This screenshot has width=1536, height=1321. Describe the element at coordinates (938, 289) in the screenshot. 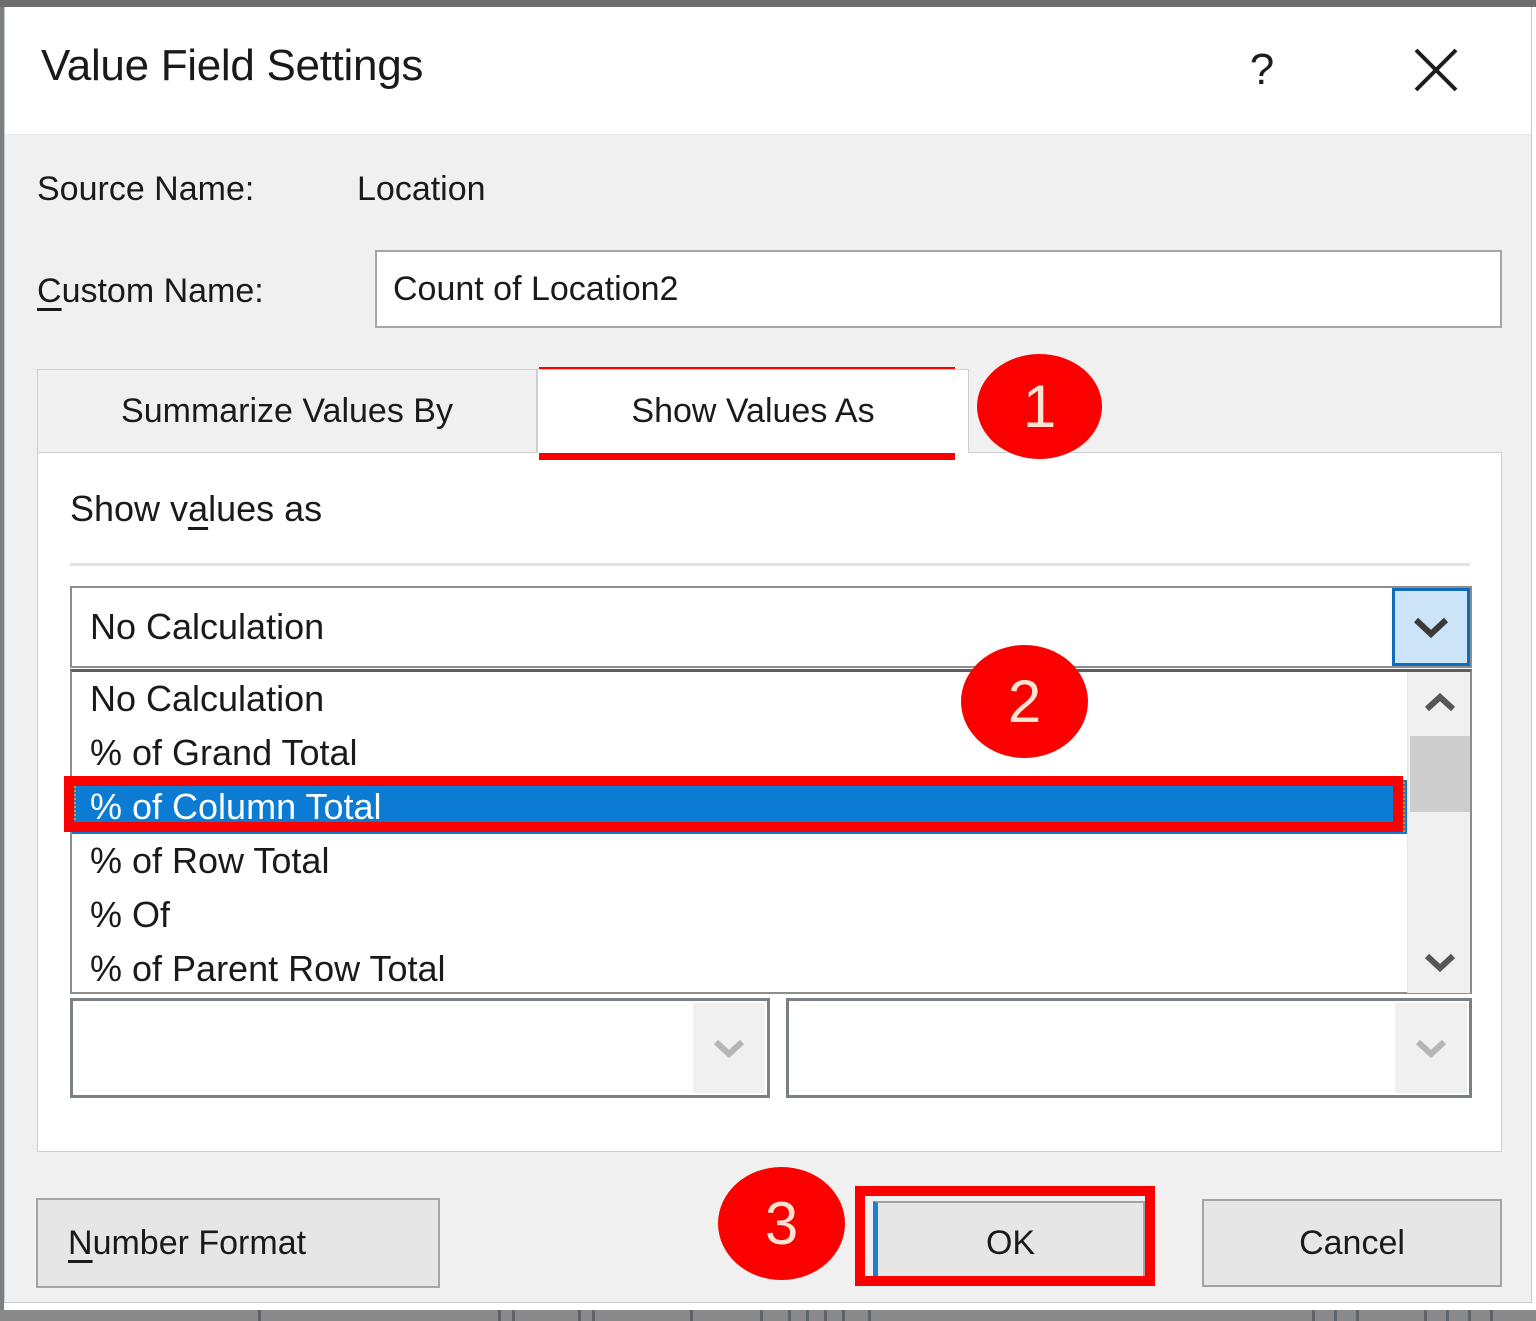

I see `custom-name-input` at that location.